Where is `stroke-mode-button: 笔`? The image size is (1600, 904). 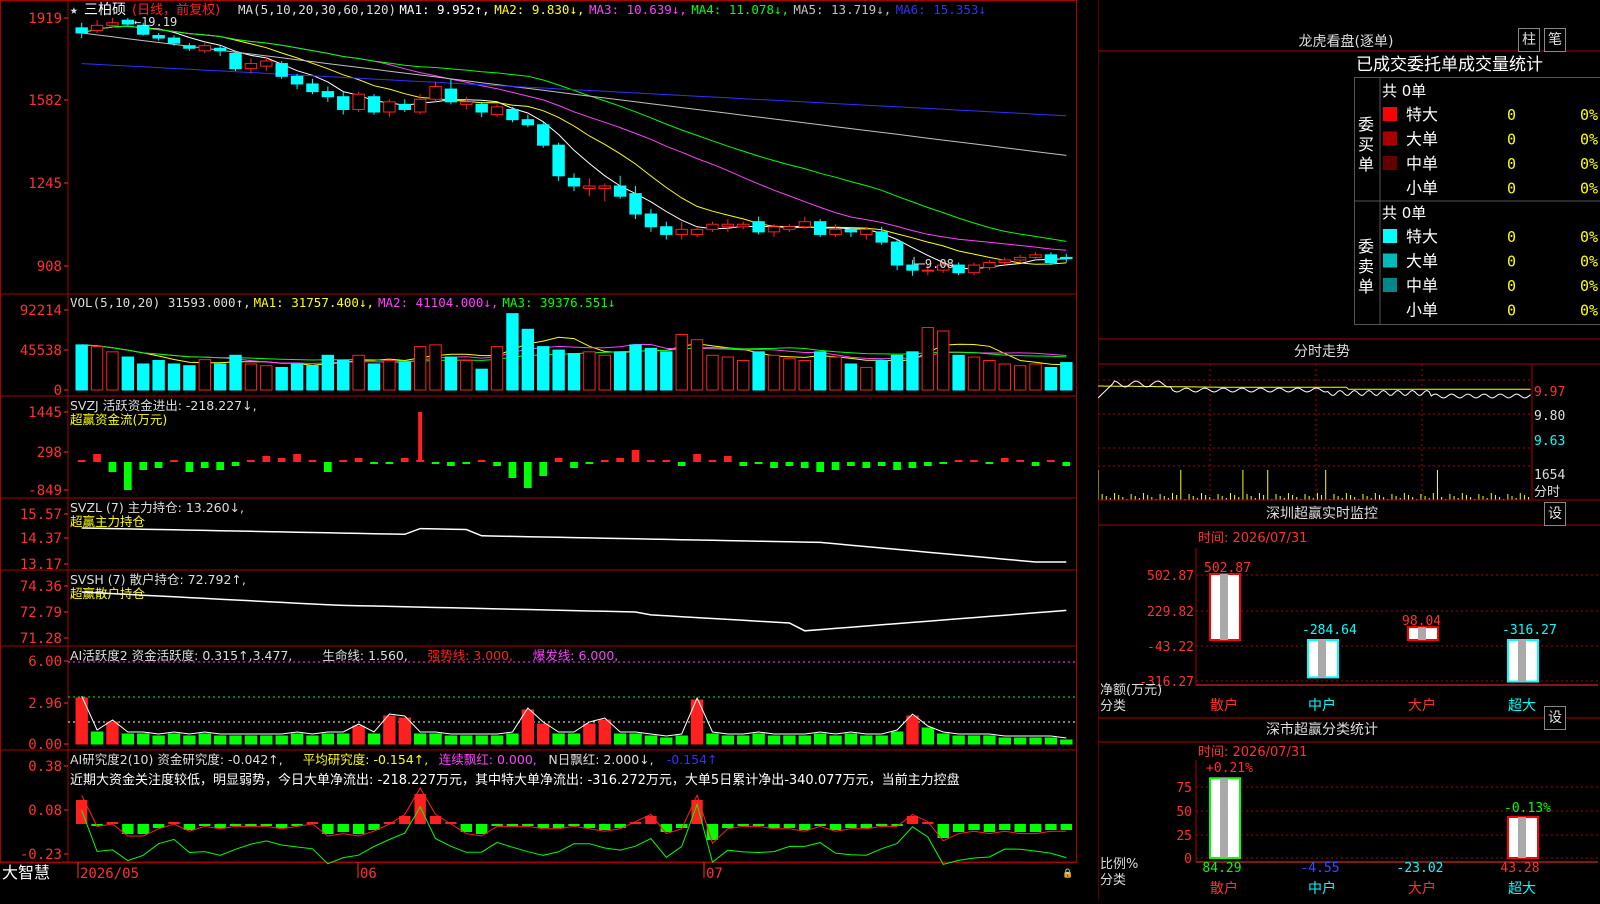
stroke-mode-button: 笔 is located at coordinates (1555, 40).